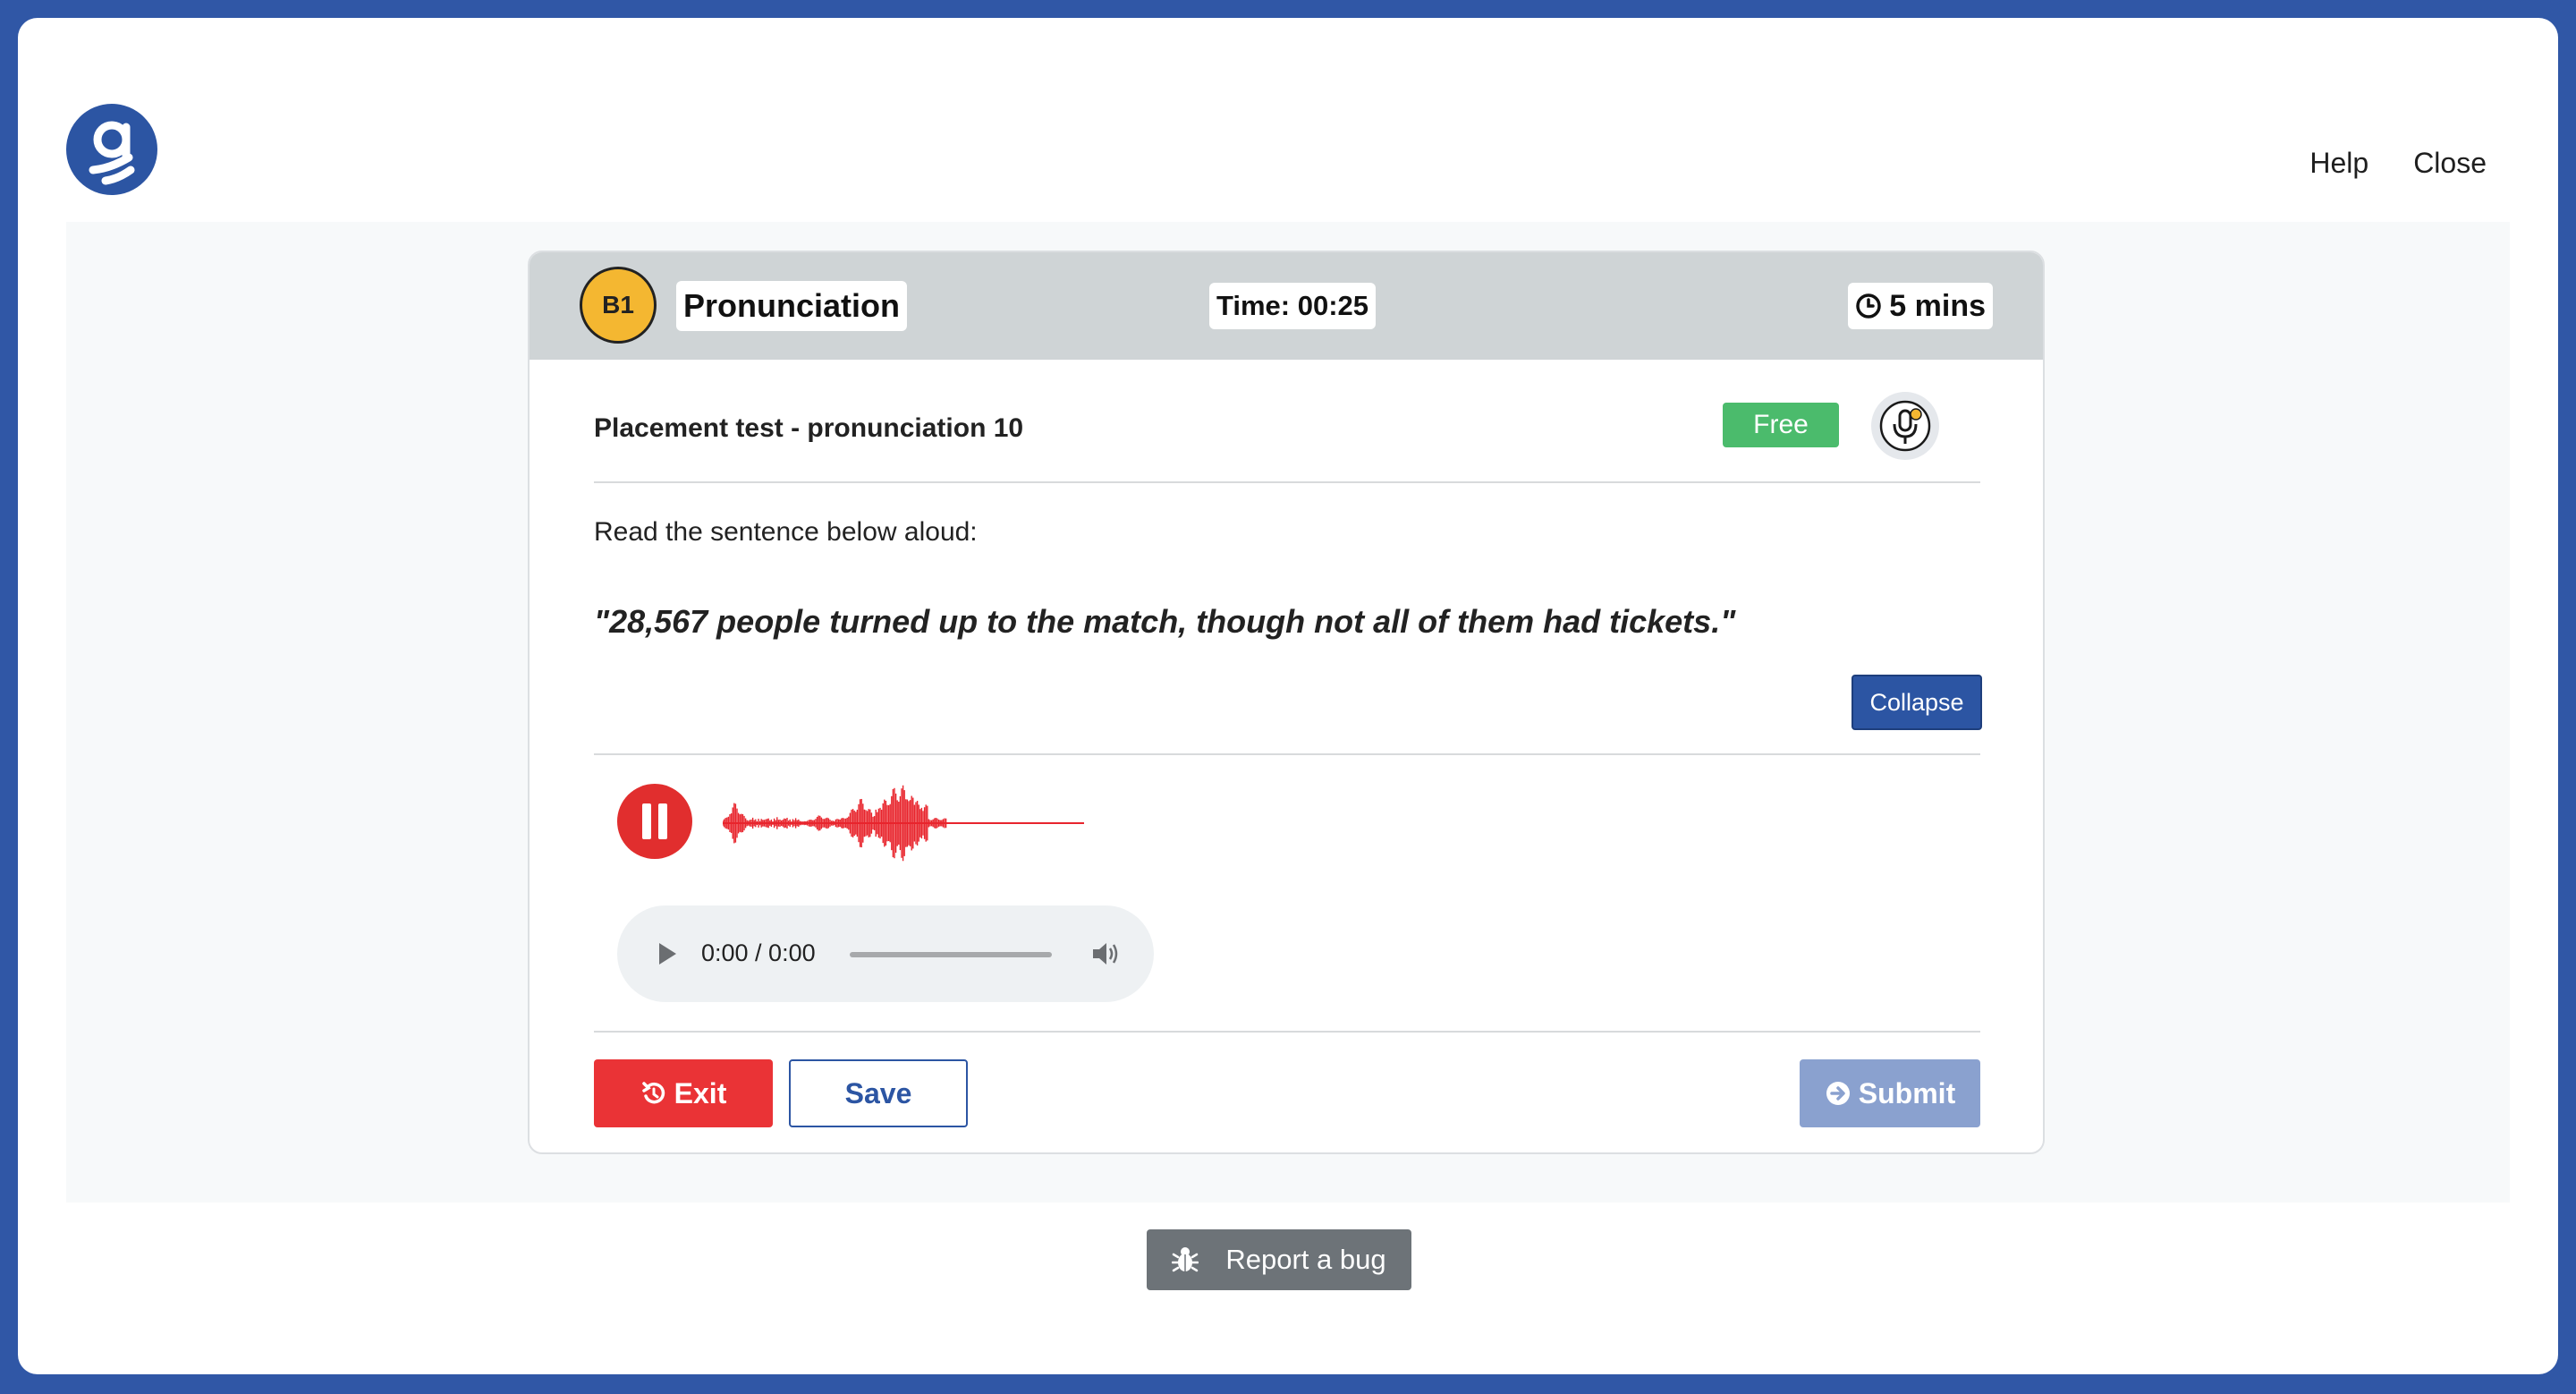 Image resolution: width=2576 pixels, height=1394 pixels. I want to click on pause-recording-button, so click(654, 821).